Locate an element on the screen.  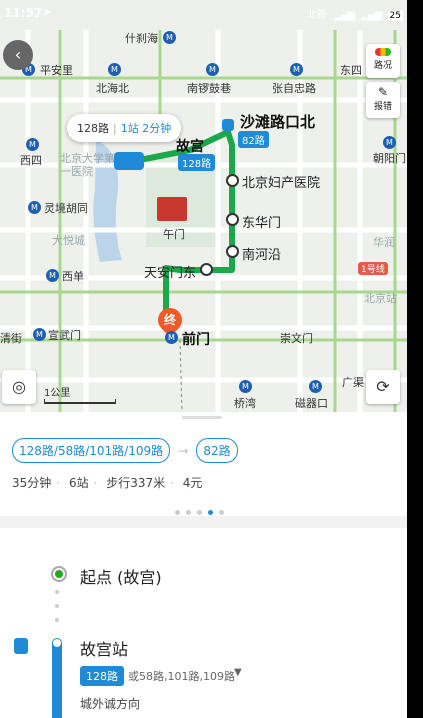
crosshair-icon: ◎ is located at coordinates (19, 386).